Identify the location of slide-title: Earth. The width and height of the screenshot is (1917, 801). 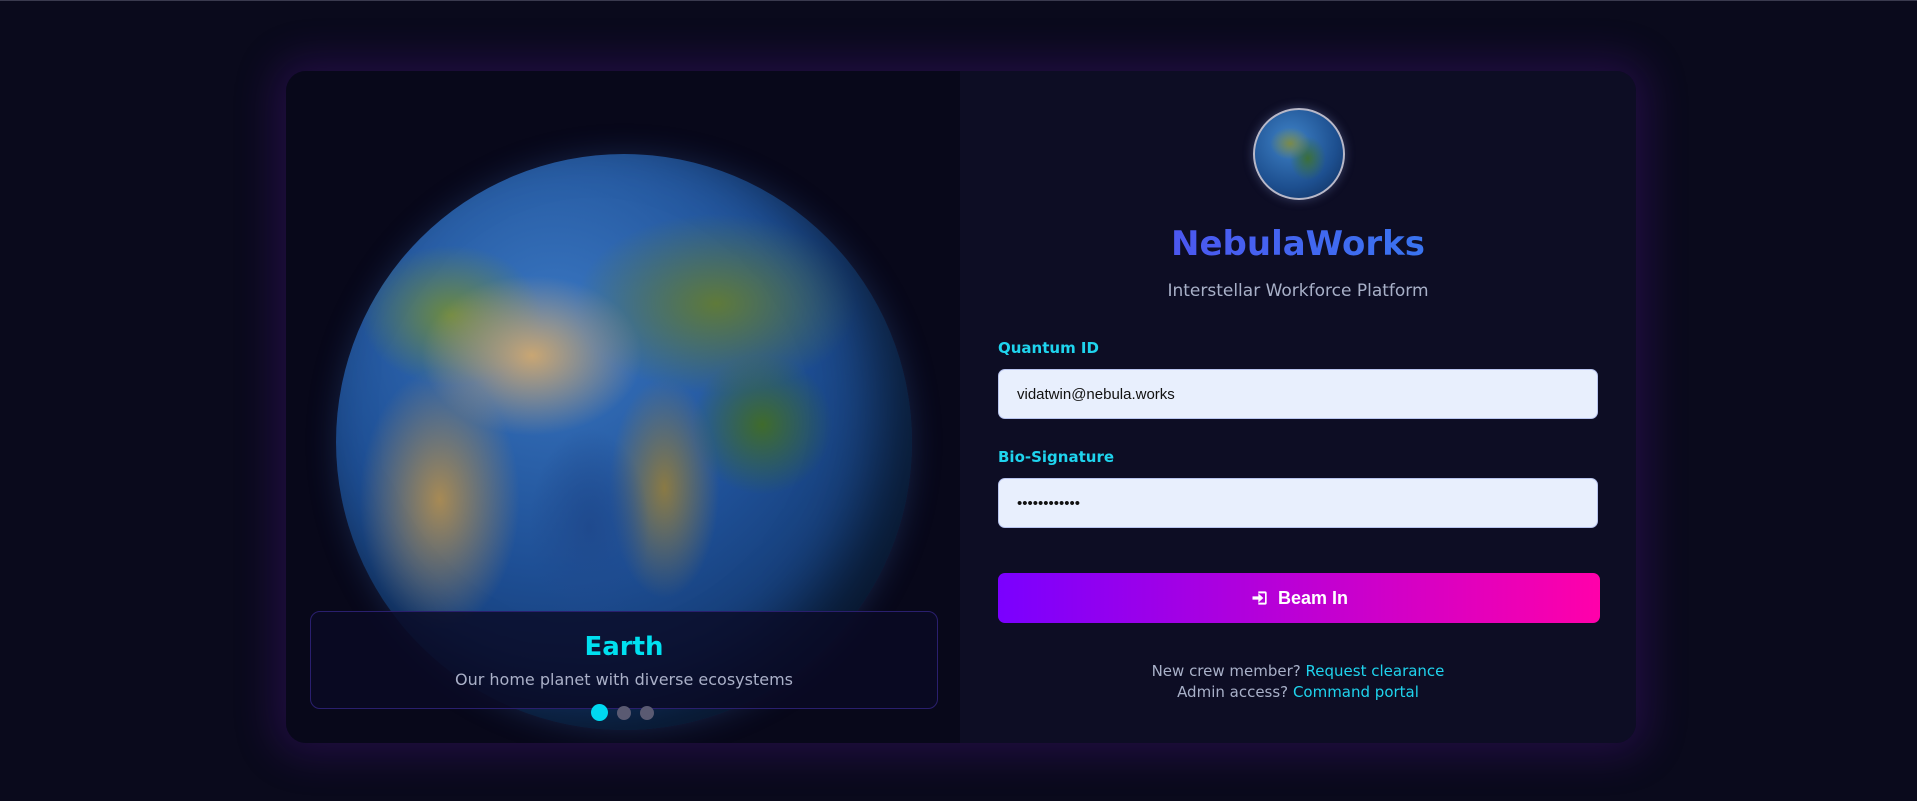
(624, 647).